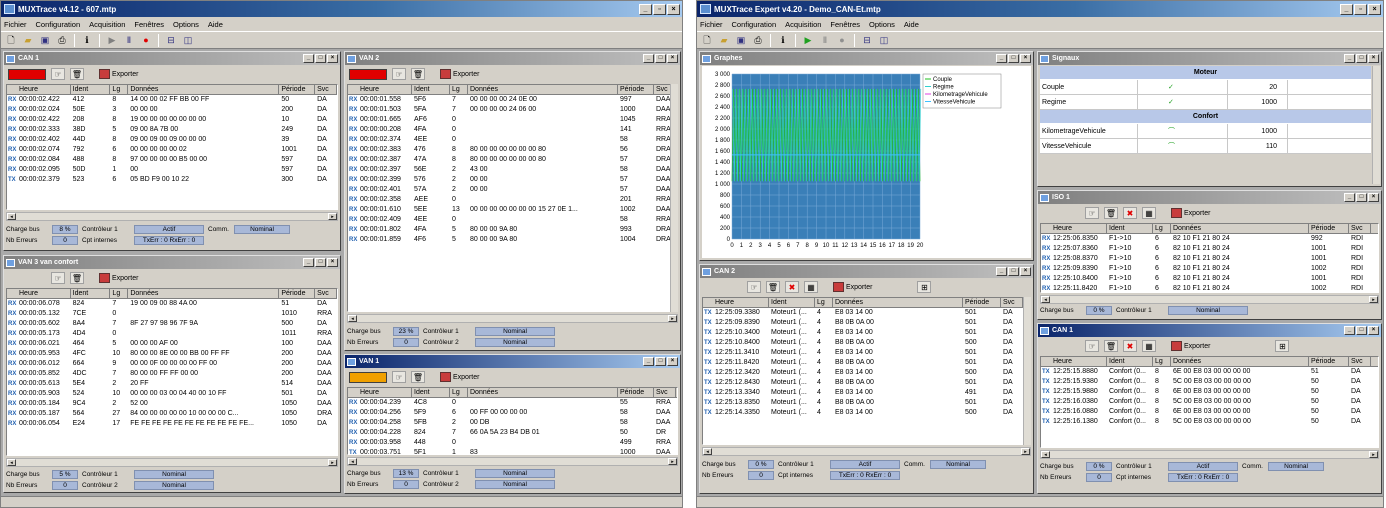 The image size is (1386, 508). Describe the element at coordinates (867, 40) in the screenshot. I see `tile-horizontal-icon: ⊟` at that location.